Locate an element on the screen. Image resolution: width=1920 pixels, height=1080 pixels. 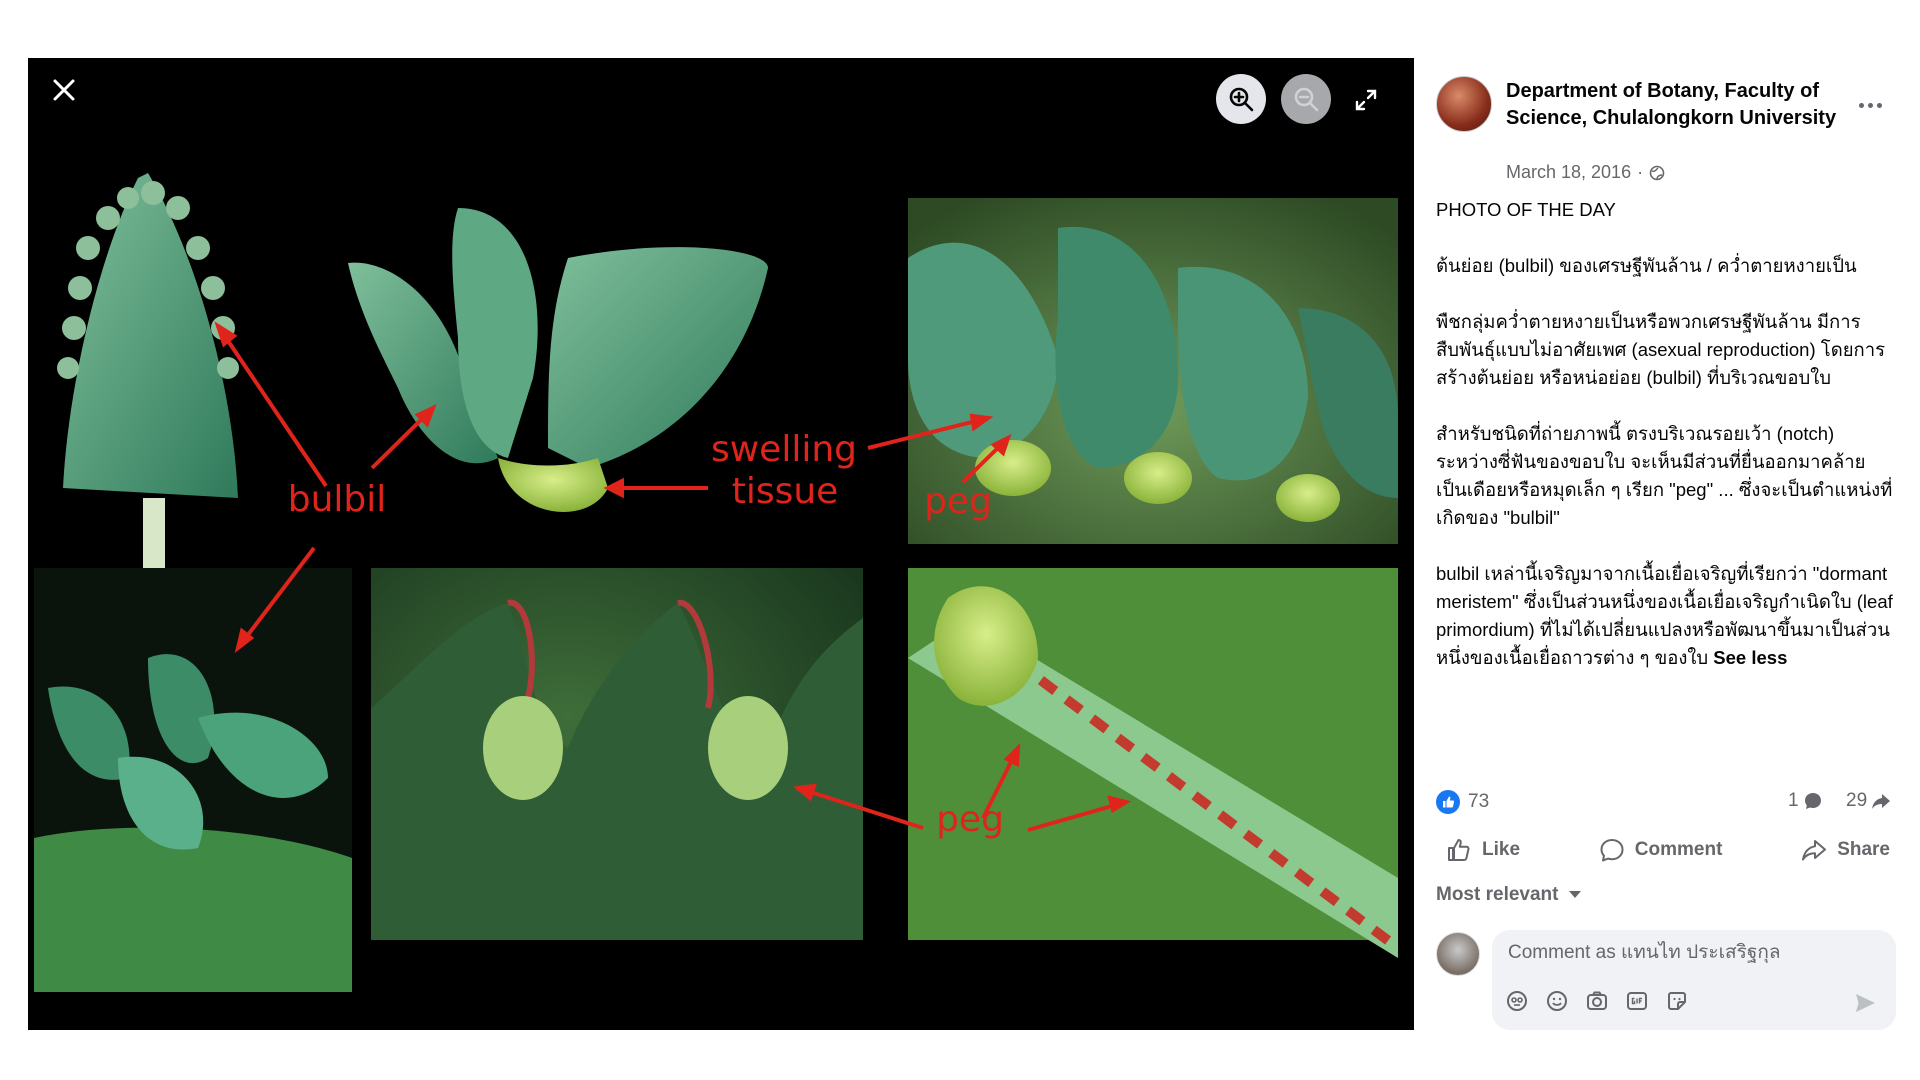
current-user-avatar is located at coordinates (1458, 954).